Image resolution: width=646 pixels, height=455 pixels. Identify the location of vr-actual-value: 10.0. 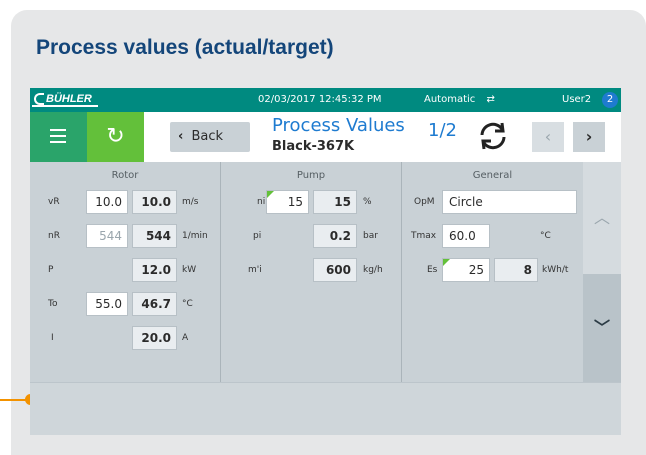
(154, 202).